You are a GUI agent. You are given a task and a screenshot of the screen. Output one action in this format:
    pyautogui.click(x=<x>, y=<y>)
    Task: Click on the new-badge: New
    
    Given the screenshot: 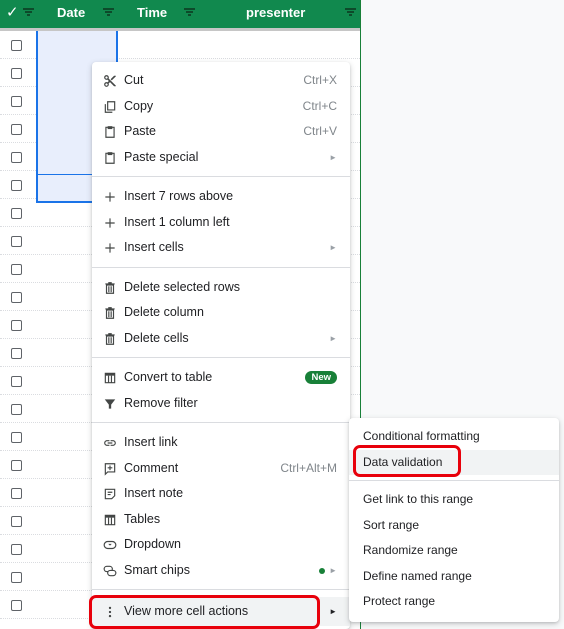 What is the action you would take?
    pyautogui.click(x=321, y=377)
    